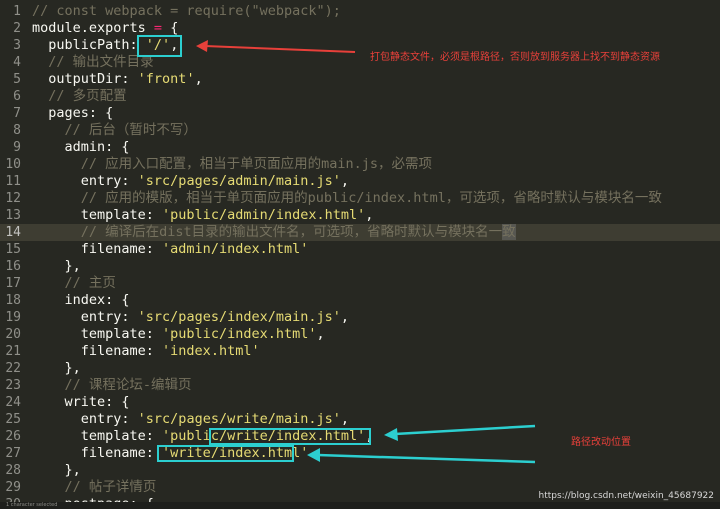 The image size is (720, 509). Describe the element at coordinates (626, 496) in the screenshot. I see `watermark: https://blog.csdn.net/weixin_45687922` at that location.